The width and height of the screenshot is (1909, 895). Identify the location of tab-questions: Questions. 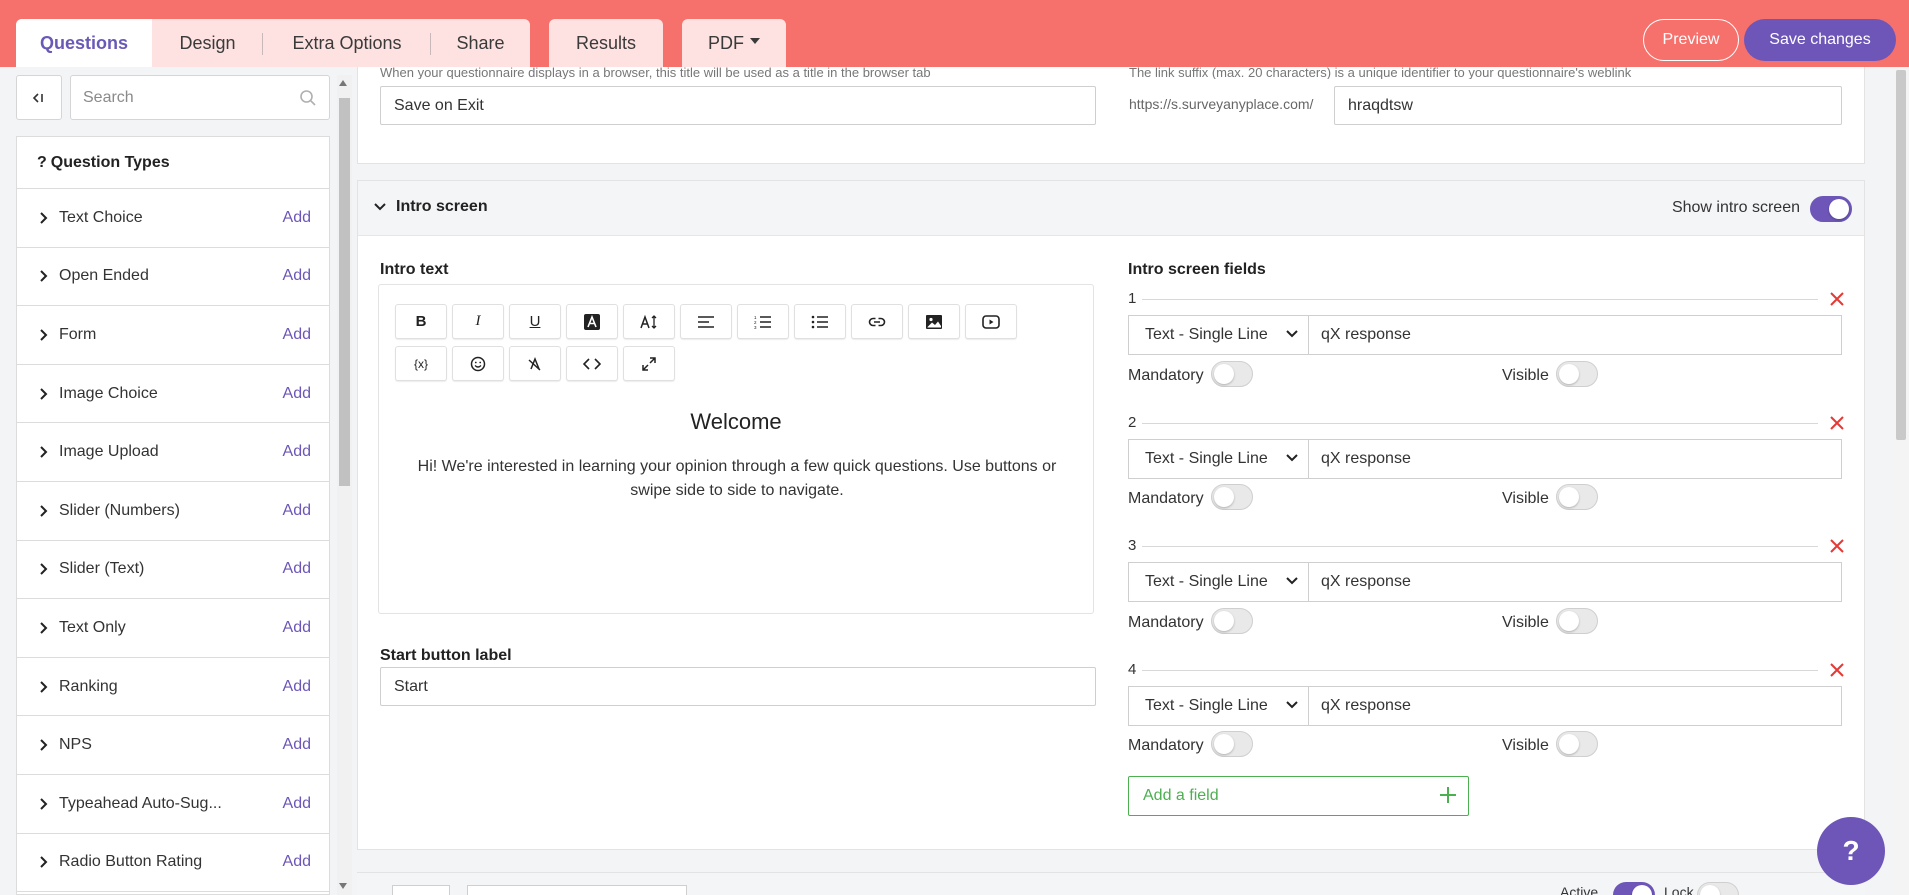
(84, 43).